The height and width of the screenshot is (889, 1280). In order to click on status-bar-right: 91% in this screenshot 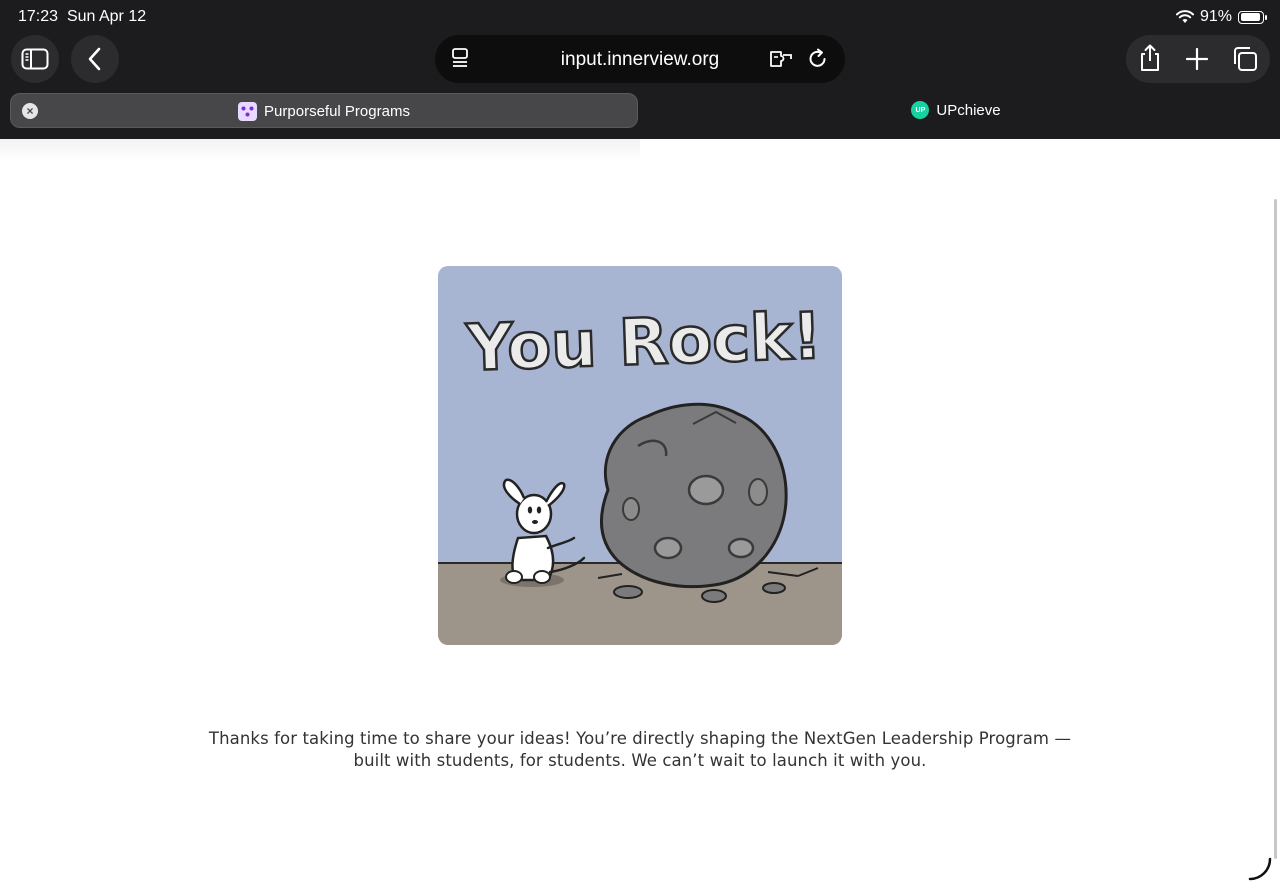, I will do `click(1221, 17)`.